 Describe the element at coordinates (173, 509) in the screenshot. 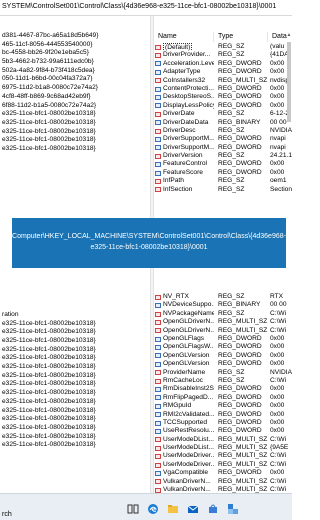

I see `file-explorer-icon` at that location.